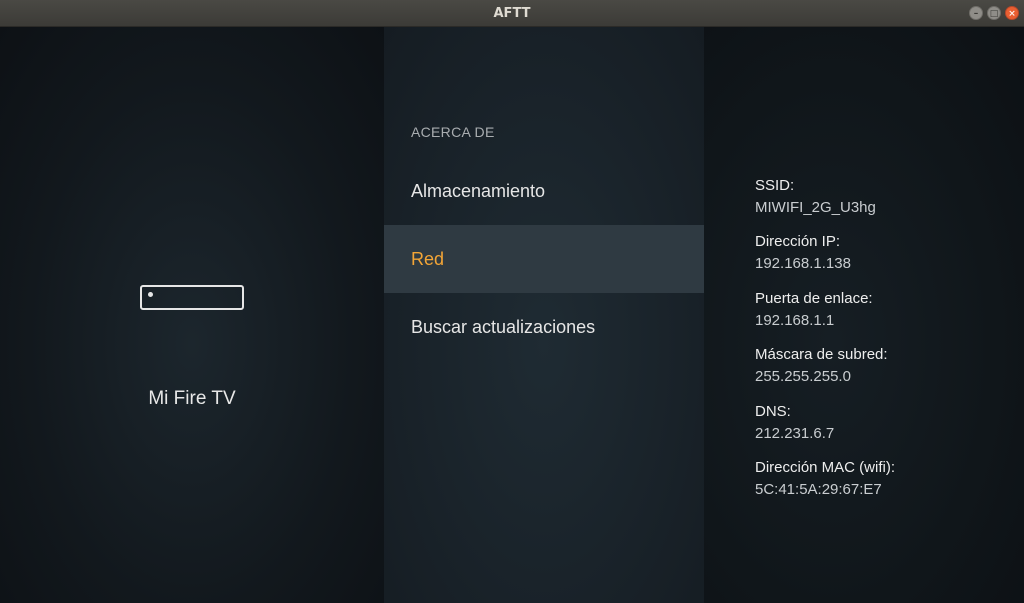 The height and width of the screenshot is (603, 1024). What do you see at coordinates (798, 241) in the screenshot?
I see `info-label: Dirección IP:` at bounding box center [798, 241].